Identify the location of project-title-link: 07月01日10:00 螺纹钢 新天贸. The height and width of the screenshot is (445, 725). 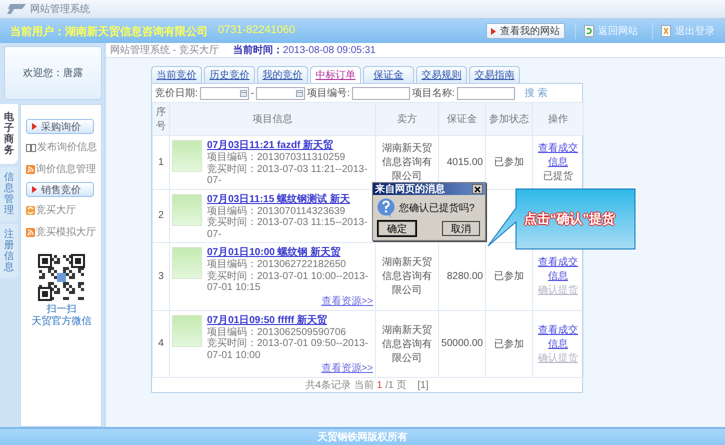
(290, 252).